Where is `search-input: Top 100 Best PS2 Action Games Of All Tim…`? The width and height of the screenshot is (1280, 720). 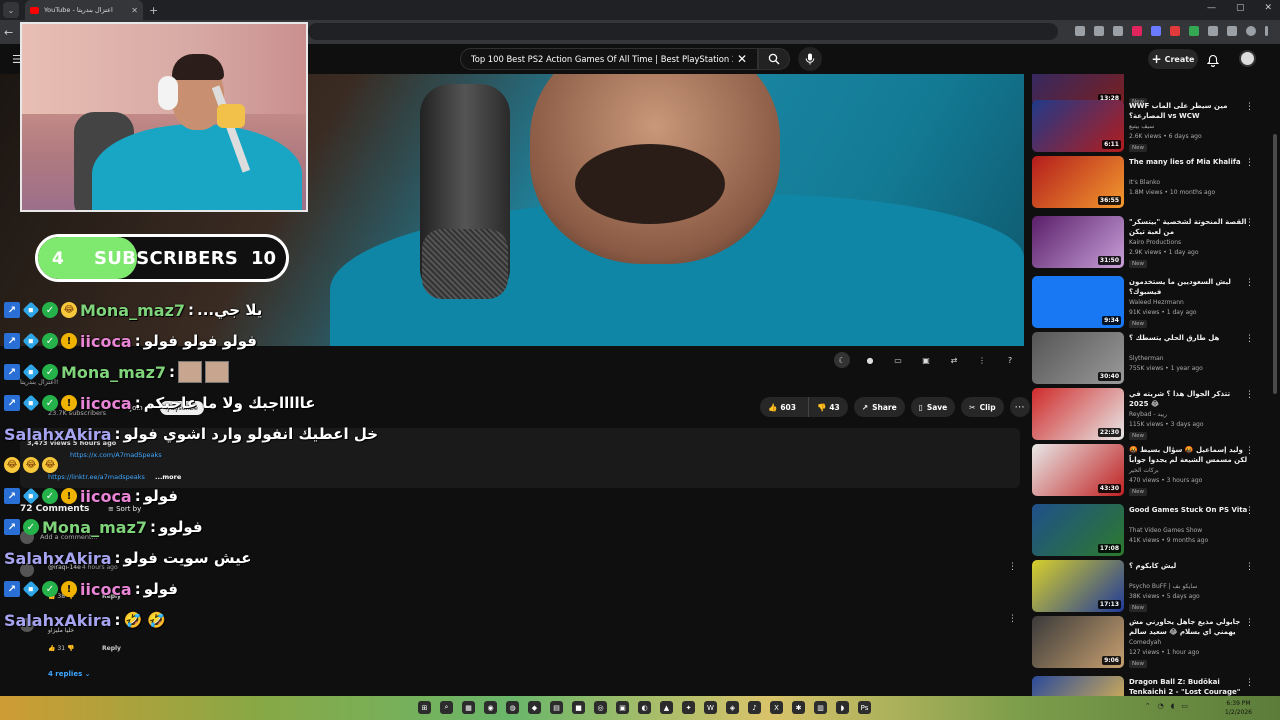
search-input: Top 100 Best PS2 Action Games Of All Tim… is located at coordinates (609, 59).